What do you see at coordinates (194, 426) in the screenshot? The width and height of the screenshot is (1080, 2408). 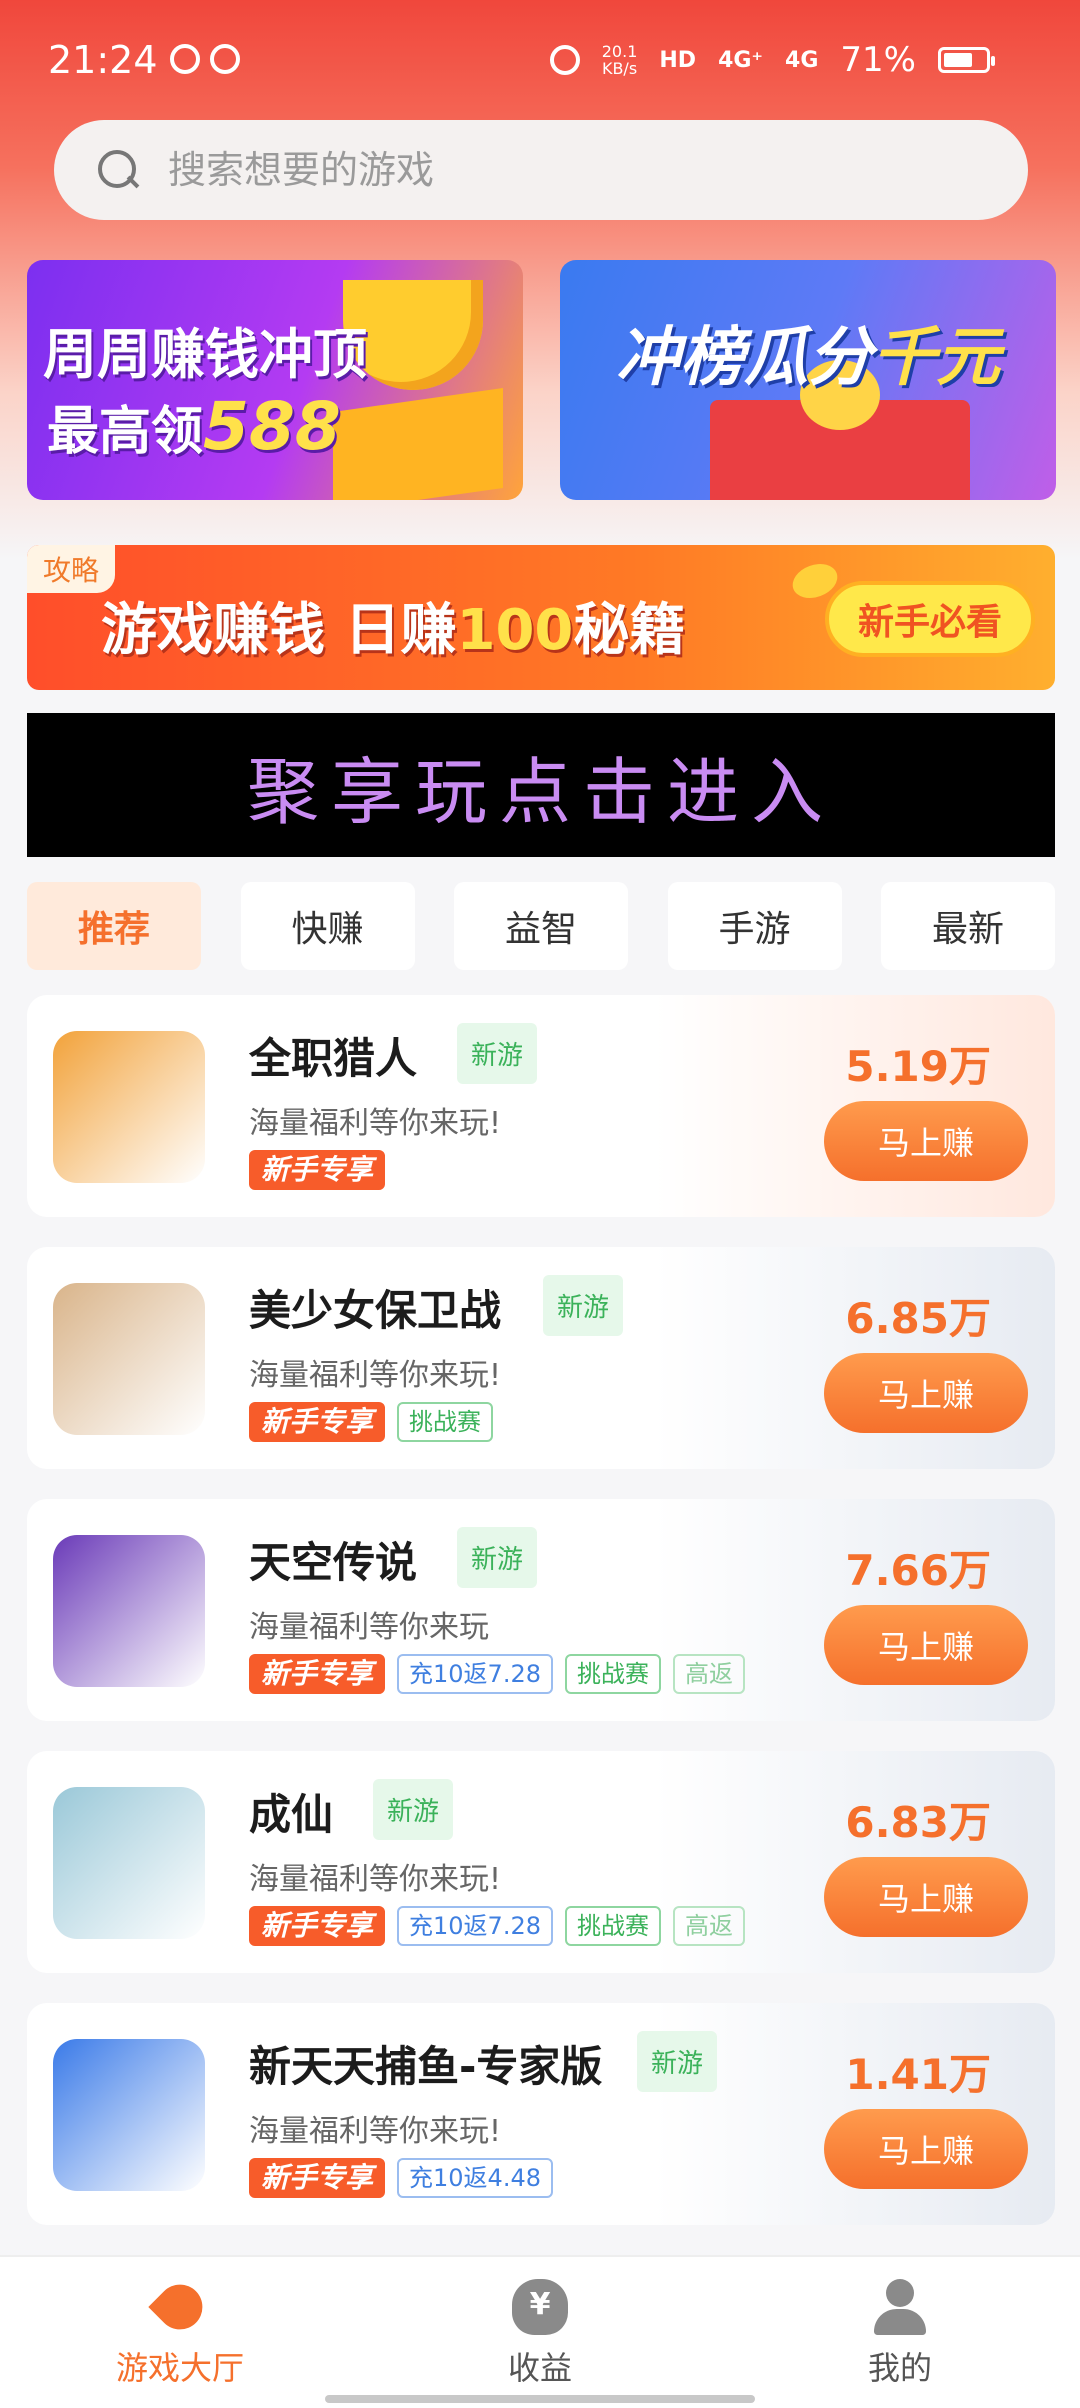 I see `banner-subtitle: 最高领588` at bounding box center [194, 426].